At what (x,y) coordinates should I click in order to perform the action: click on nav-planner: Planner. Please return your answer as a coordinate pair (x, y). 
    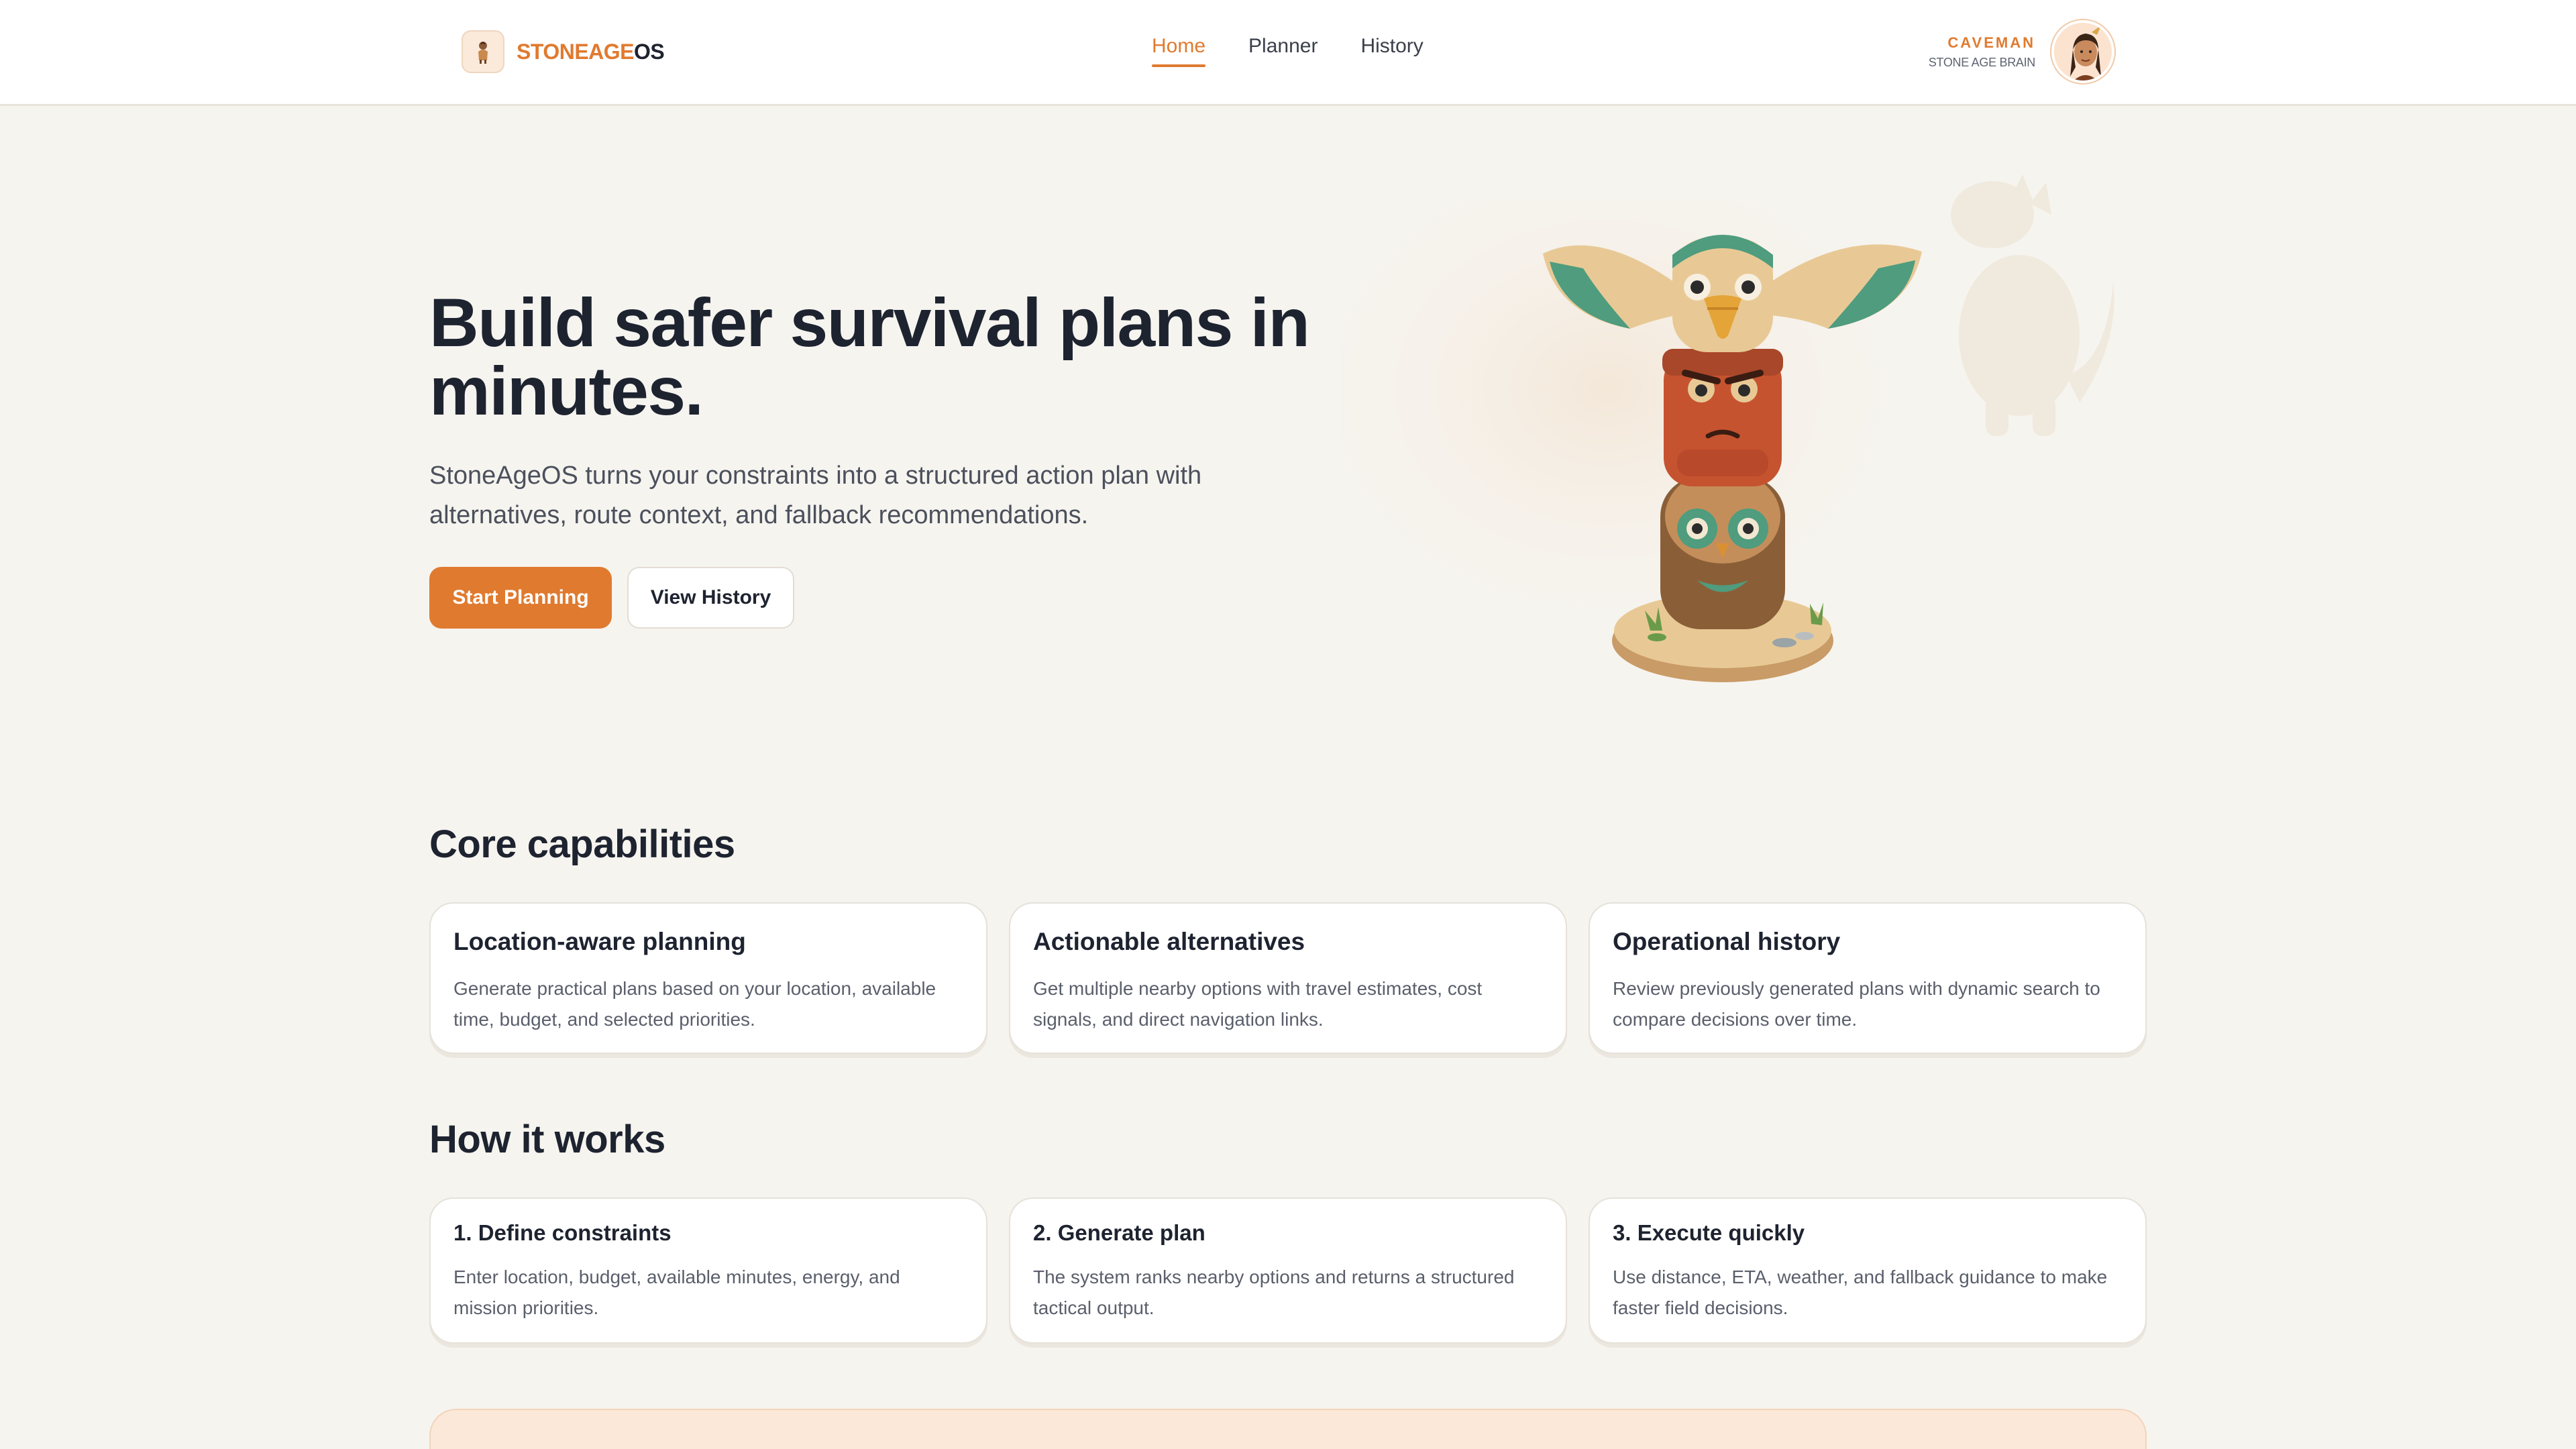
    Looking at the image, I should click on (1283, 51).